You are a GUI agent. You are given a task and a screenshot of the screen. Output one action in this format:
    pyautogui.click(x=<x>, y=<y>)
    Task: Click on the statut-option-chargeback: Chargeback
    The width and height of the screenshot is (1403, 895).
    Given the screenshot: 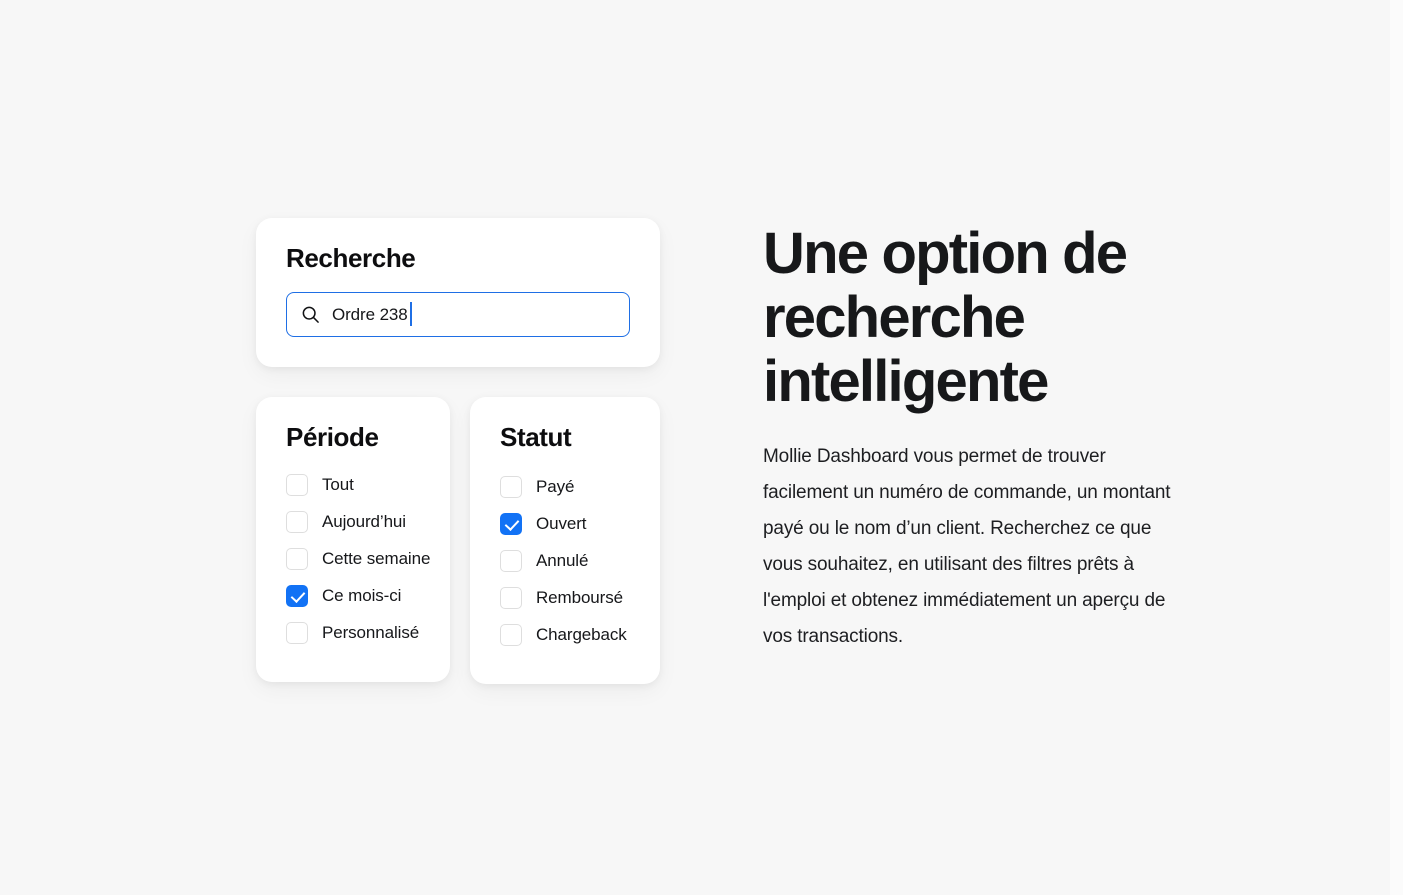 What is the action you would take?
    pyautogui.click(x=567, y=635)
    